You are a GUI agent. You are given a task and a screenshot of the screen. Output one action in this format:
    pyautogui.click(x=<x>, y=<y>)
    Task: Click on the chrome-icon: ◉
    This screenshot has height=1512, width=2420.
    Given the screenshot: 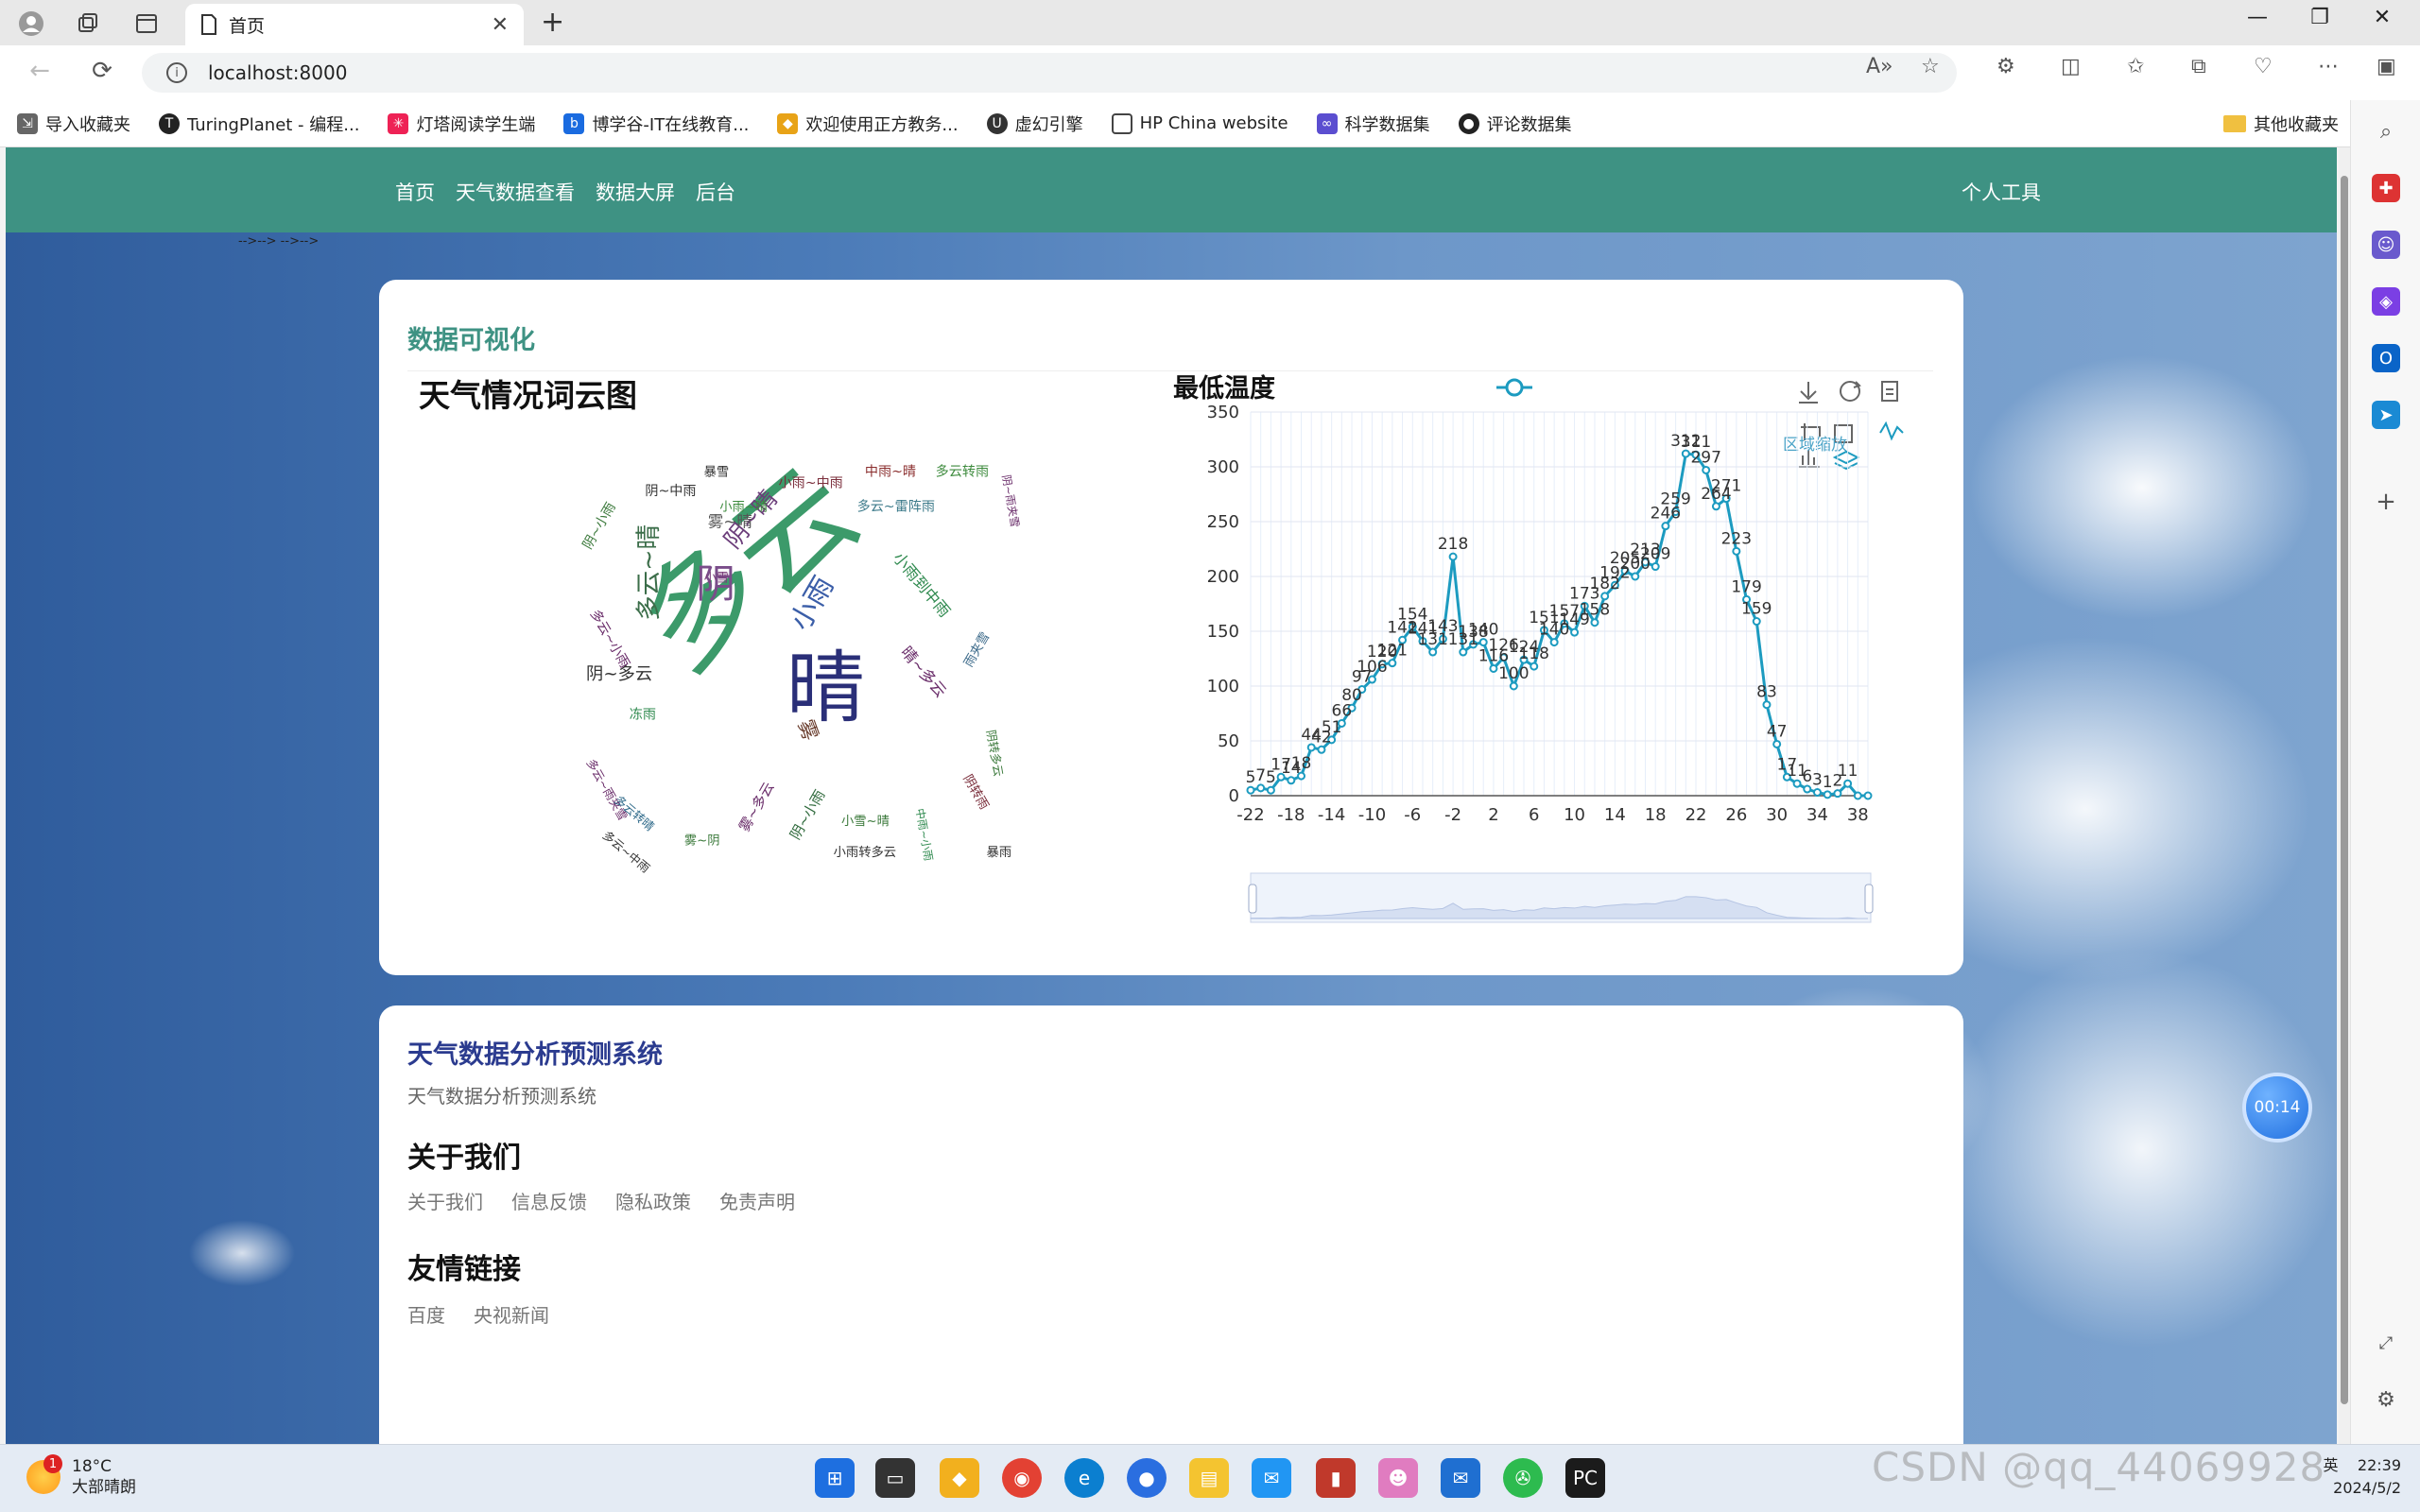 What is the action you would take?
    pyautogui.click(x=1022, y=1478)
    